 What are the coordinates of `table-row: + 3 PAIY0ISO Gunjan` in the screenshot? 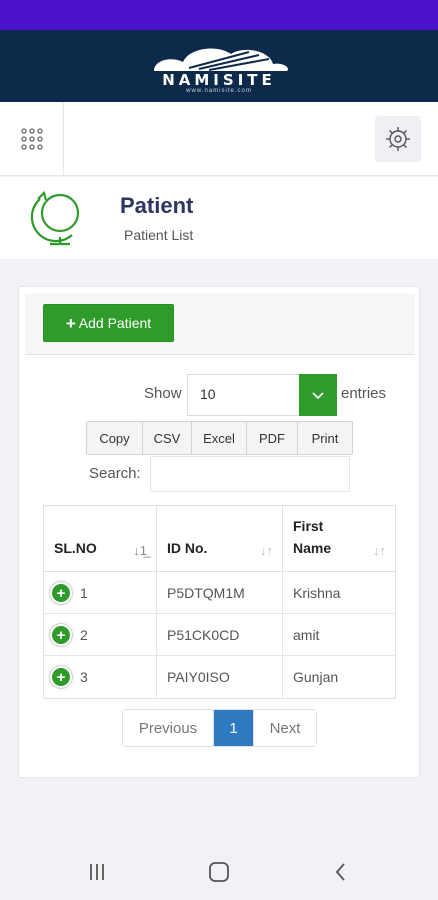 It's located at (219, 677).